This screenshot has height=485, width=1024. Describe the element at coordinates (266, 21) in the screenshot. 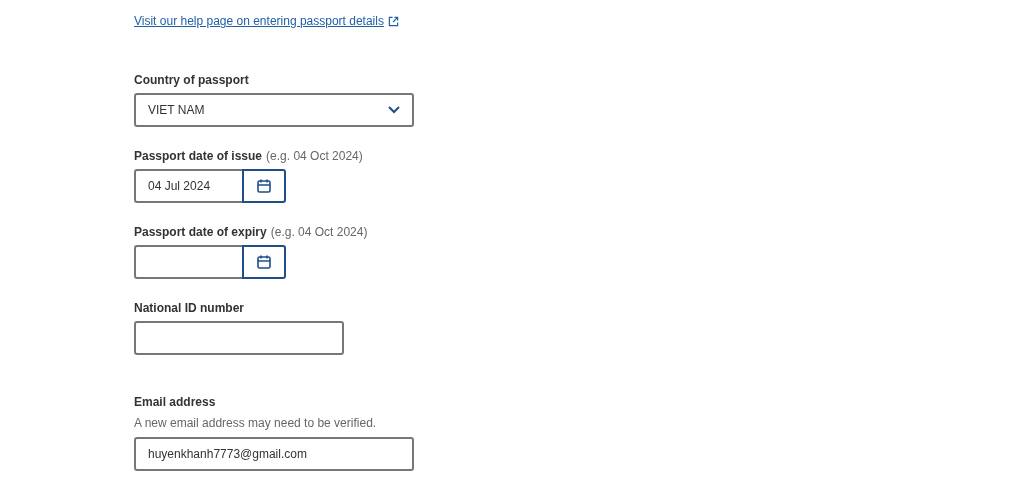

I see `help-link: Visit our help page on entering passport details` at that location.